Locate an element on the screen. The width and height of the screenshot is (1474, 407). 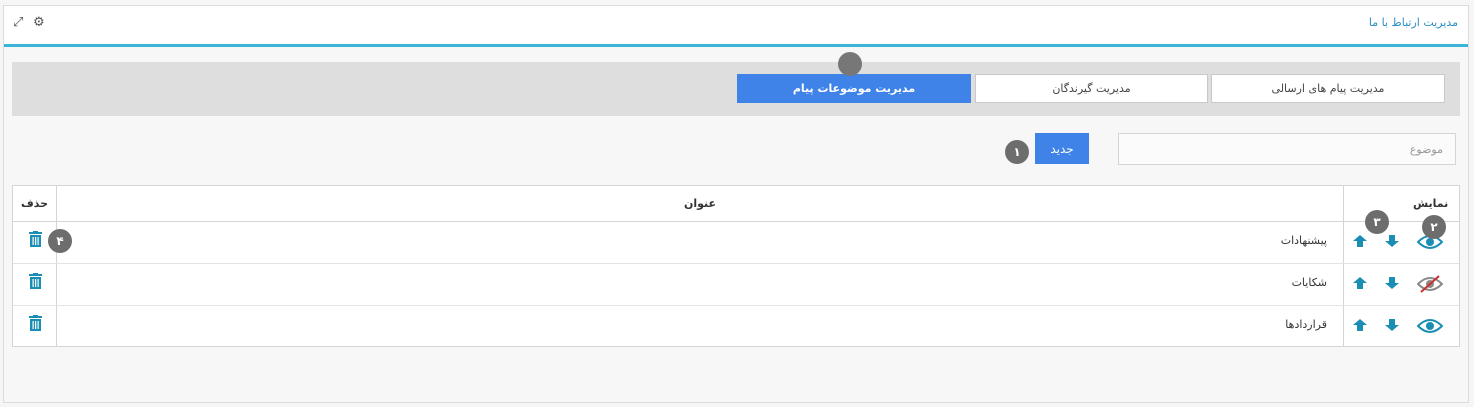
step-badge: ۳ is located at coordinates (1377, 222).